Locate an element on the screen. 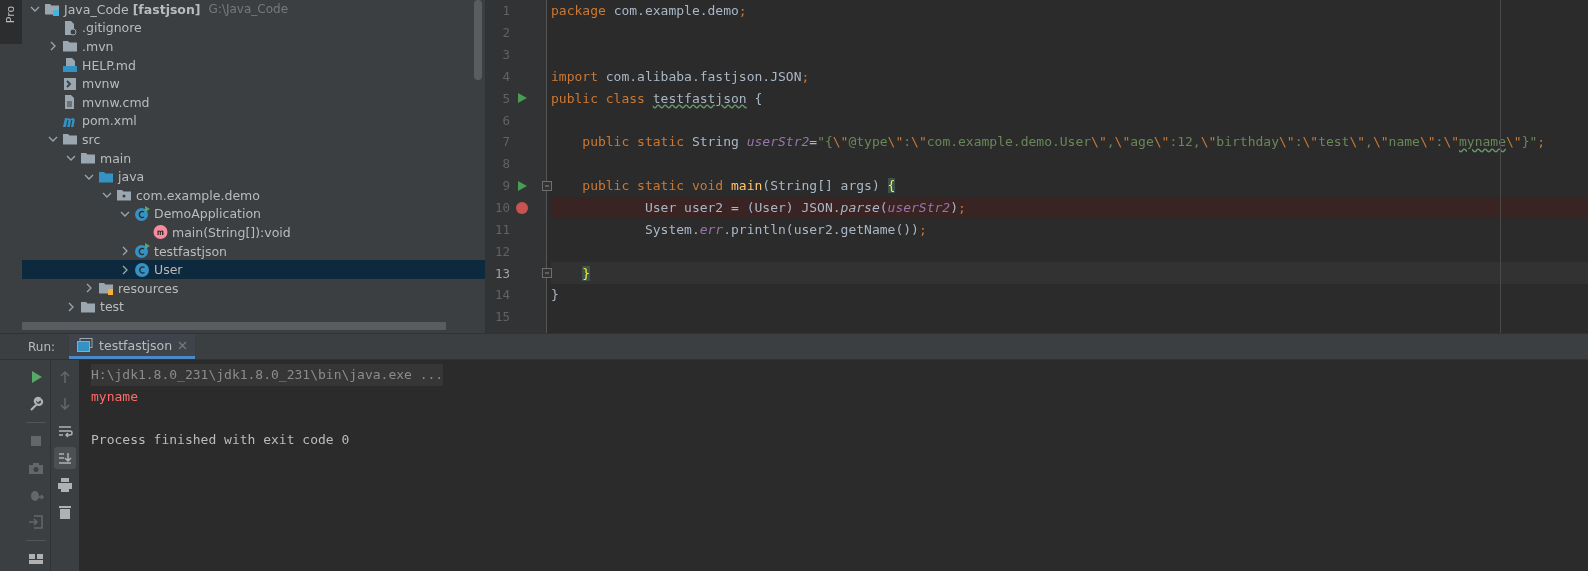  markdown-file-icon is located at coordinates (70, 65).